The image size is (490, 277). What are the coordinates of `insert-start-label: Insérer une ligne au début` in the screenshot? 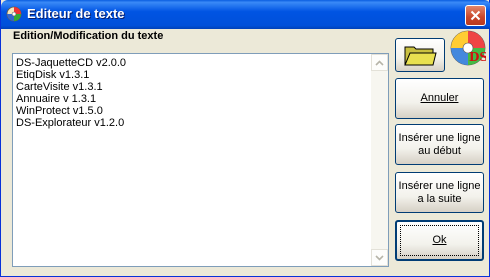 It's located at (440, 145).